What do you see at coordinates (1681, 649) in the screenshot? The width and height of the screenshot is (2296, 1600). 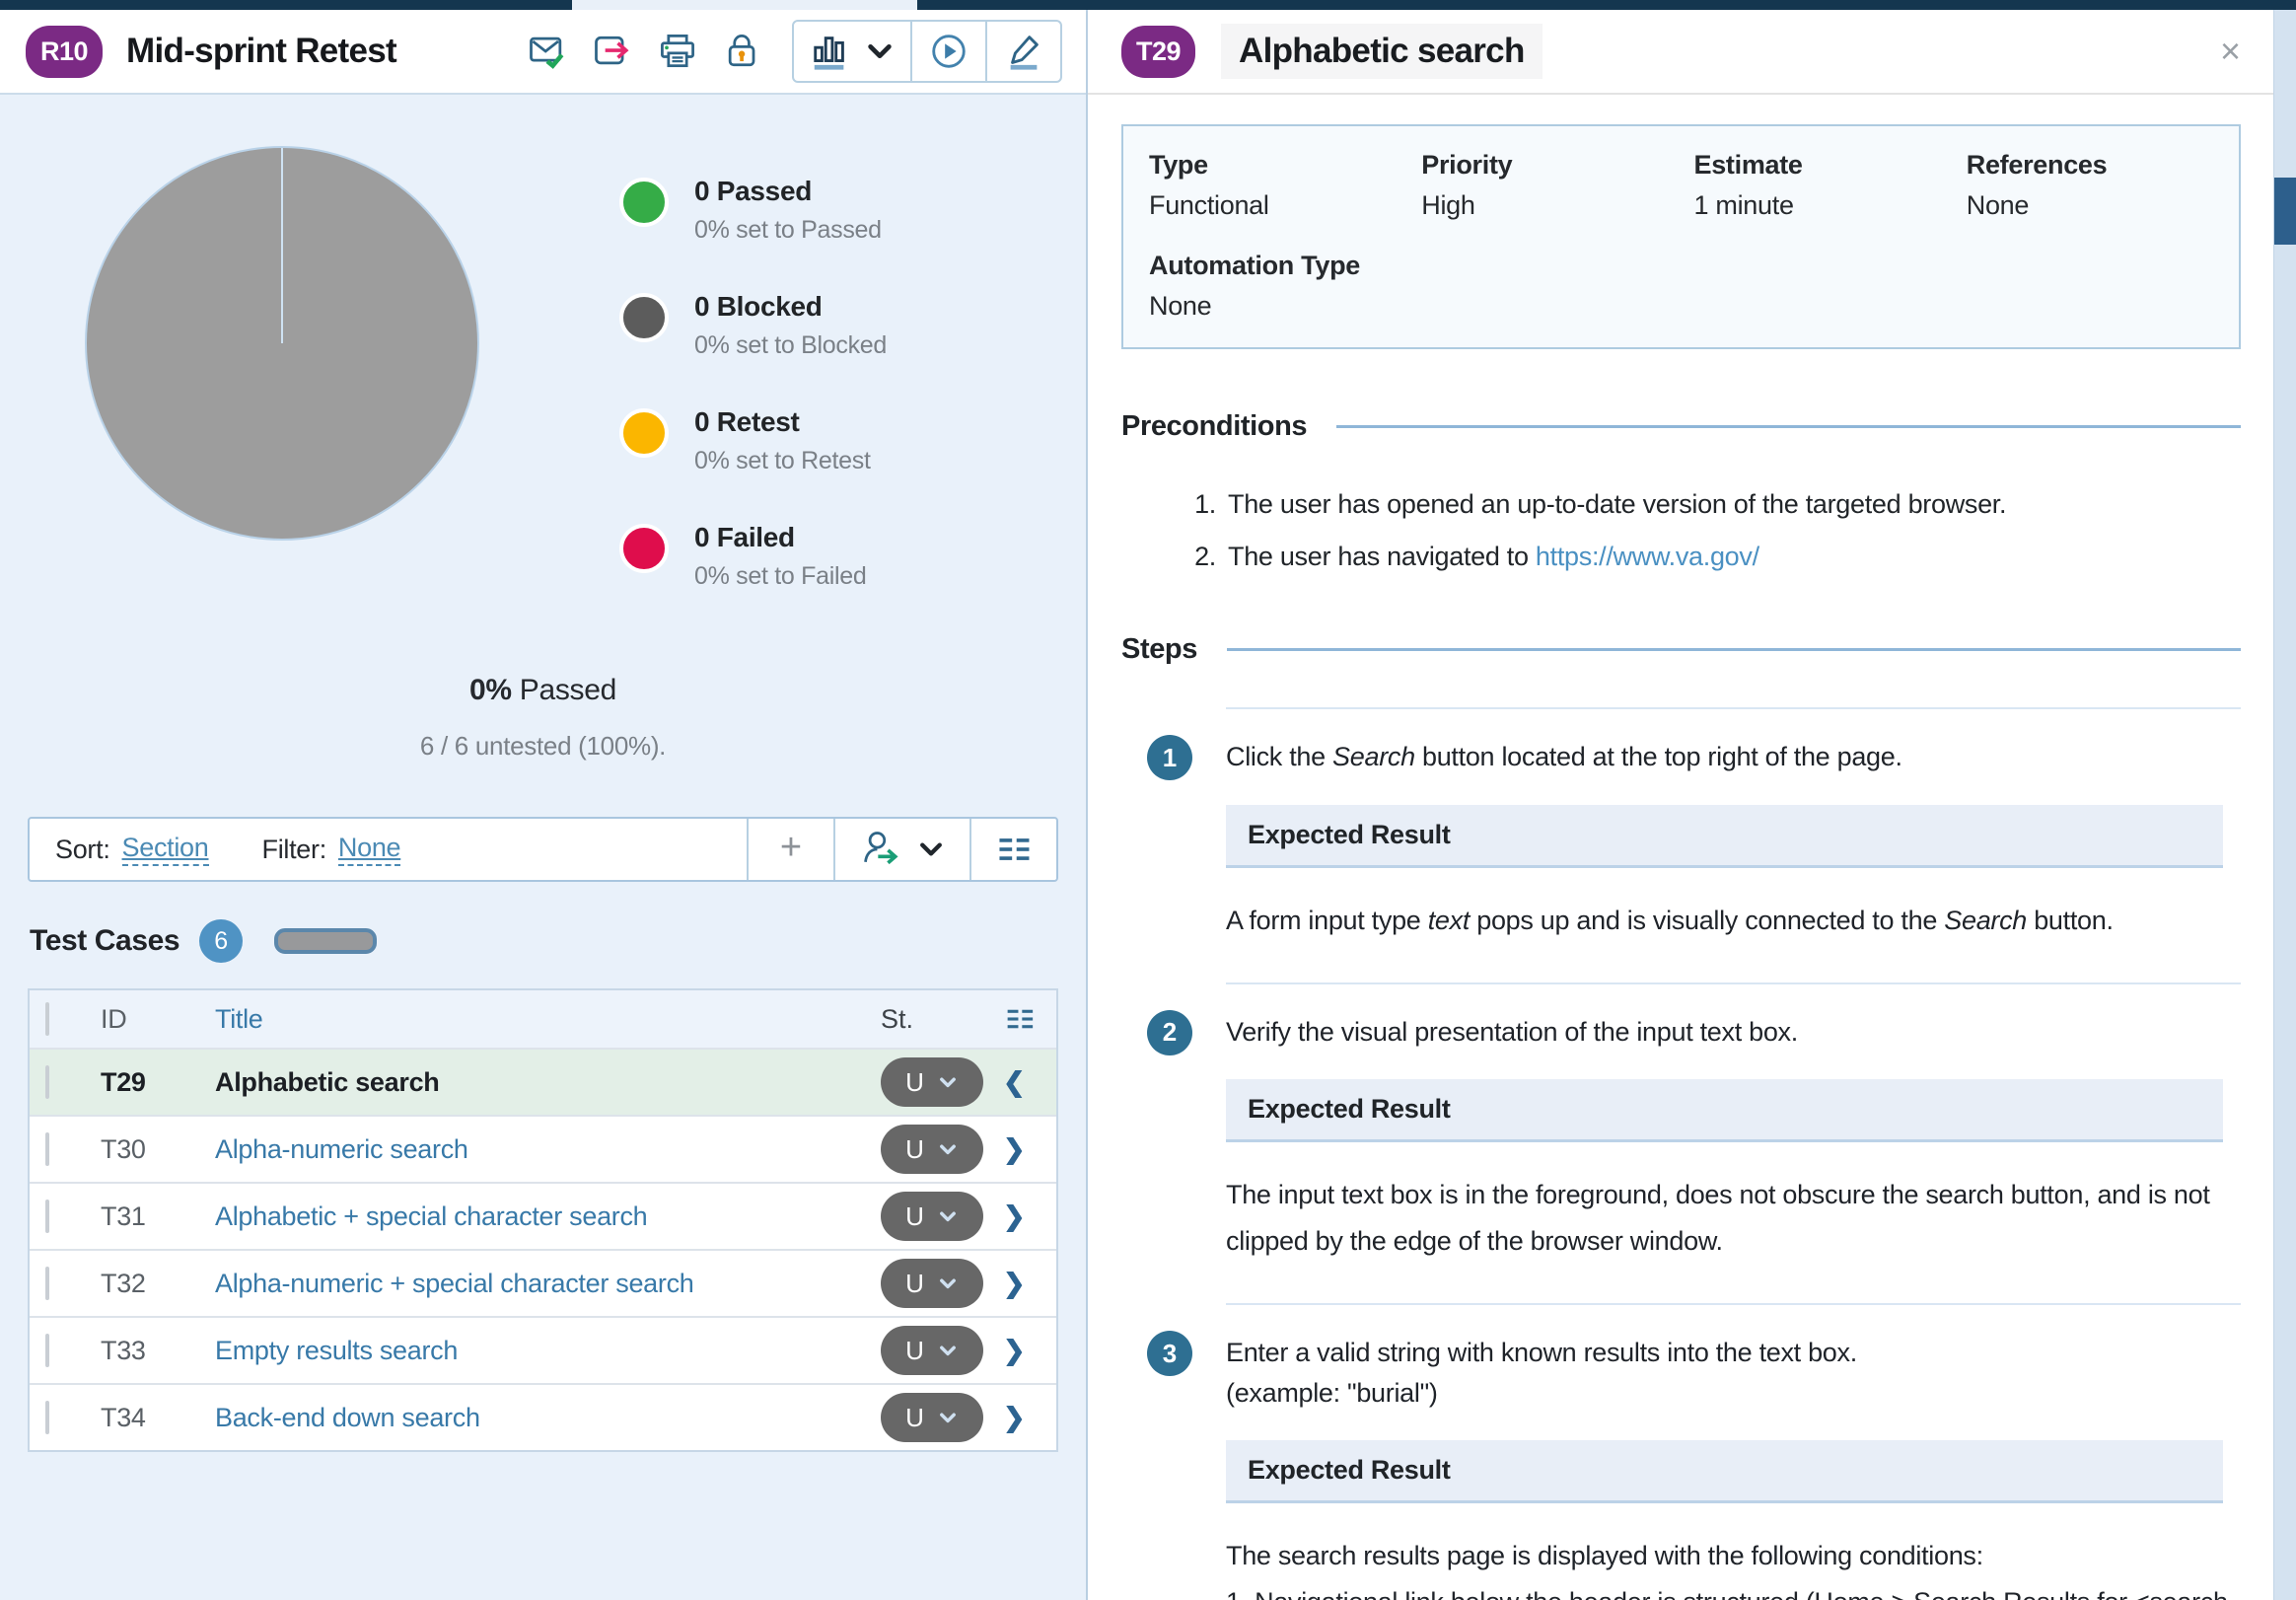 I see `steps-section-head: Steps` at bounding box center [1681, 649].